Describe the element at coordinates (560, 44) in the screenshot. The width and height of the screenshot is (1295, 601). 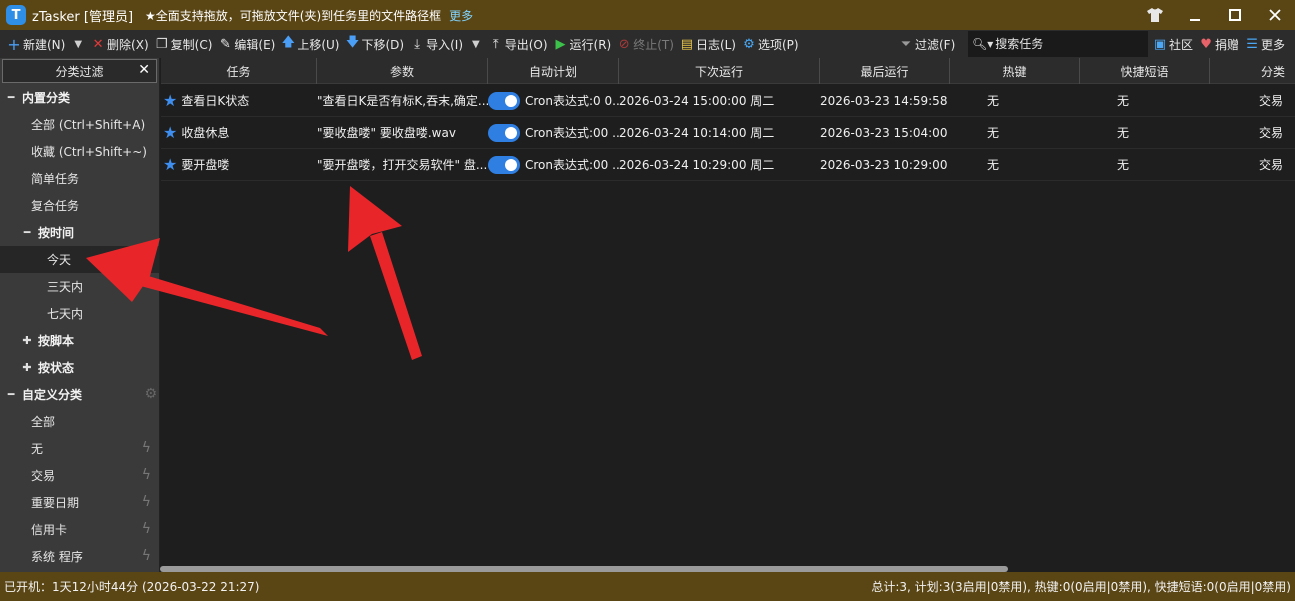
I see `play-icon: ▶` at that location.